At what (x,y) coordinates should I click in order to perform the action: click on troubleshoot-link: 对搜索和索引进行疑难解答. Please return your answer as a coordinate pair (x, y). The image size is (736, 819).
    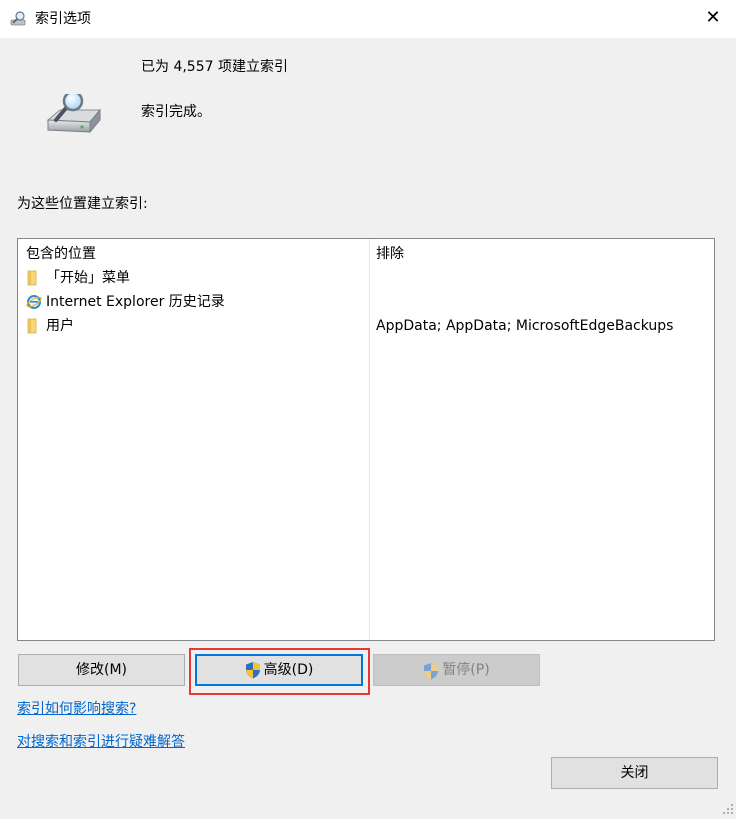
    Looking at the image, I should click on (101, 742).